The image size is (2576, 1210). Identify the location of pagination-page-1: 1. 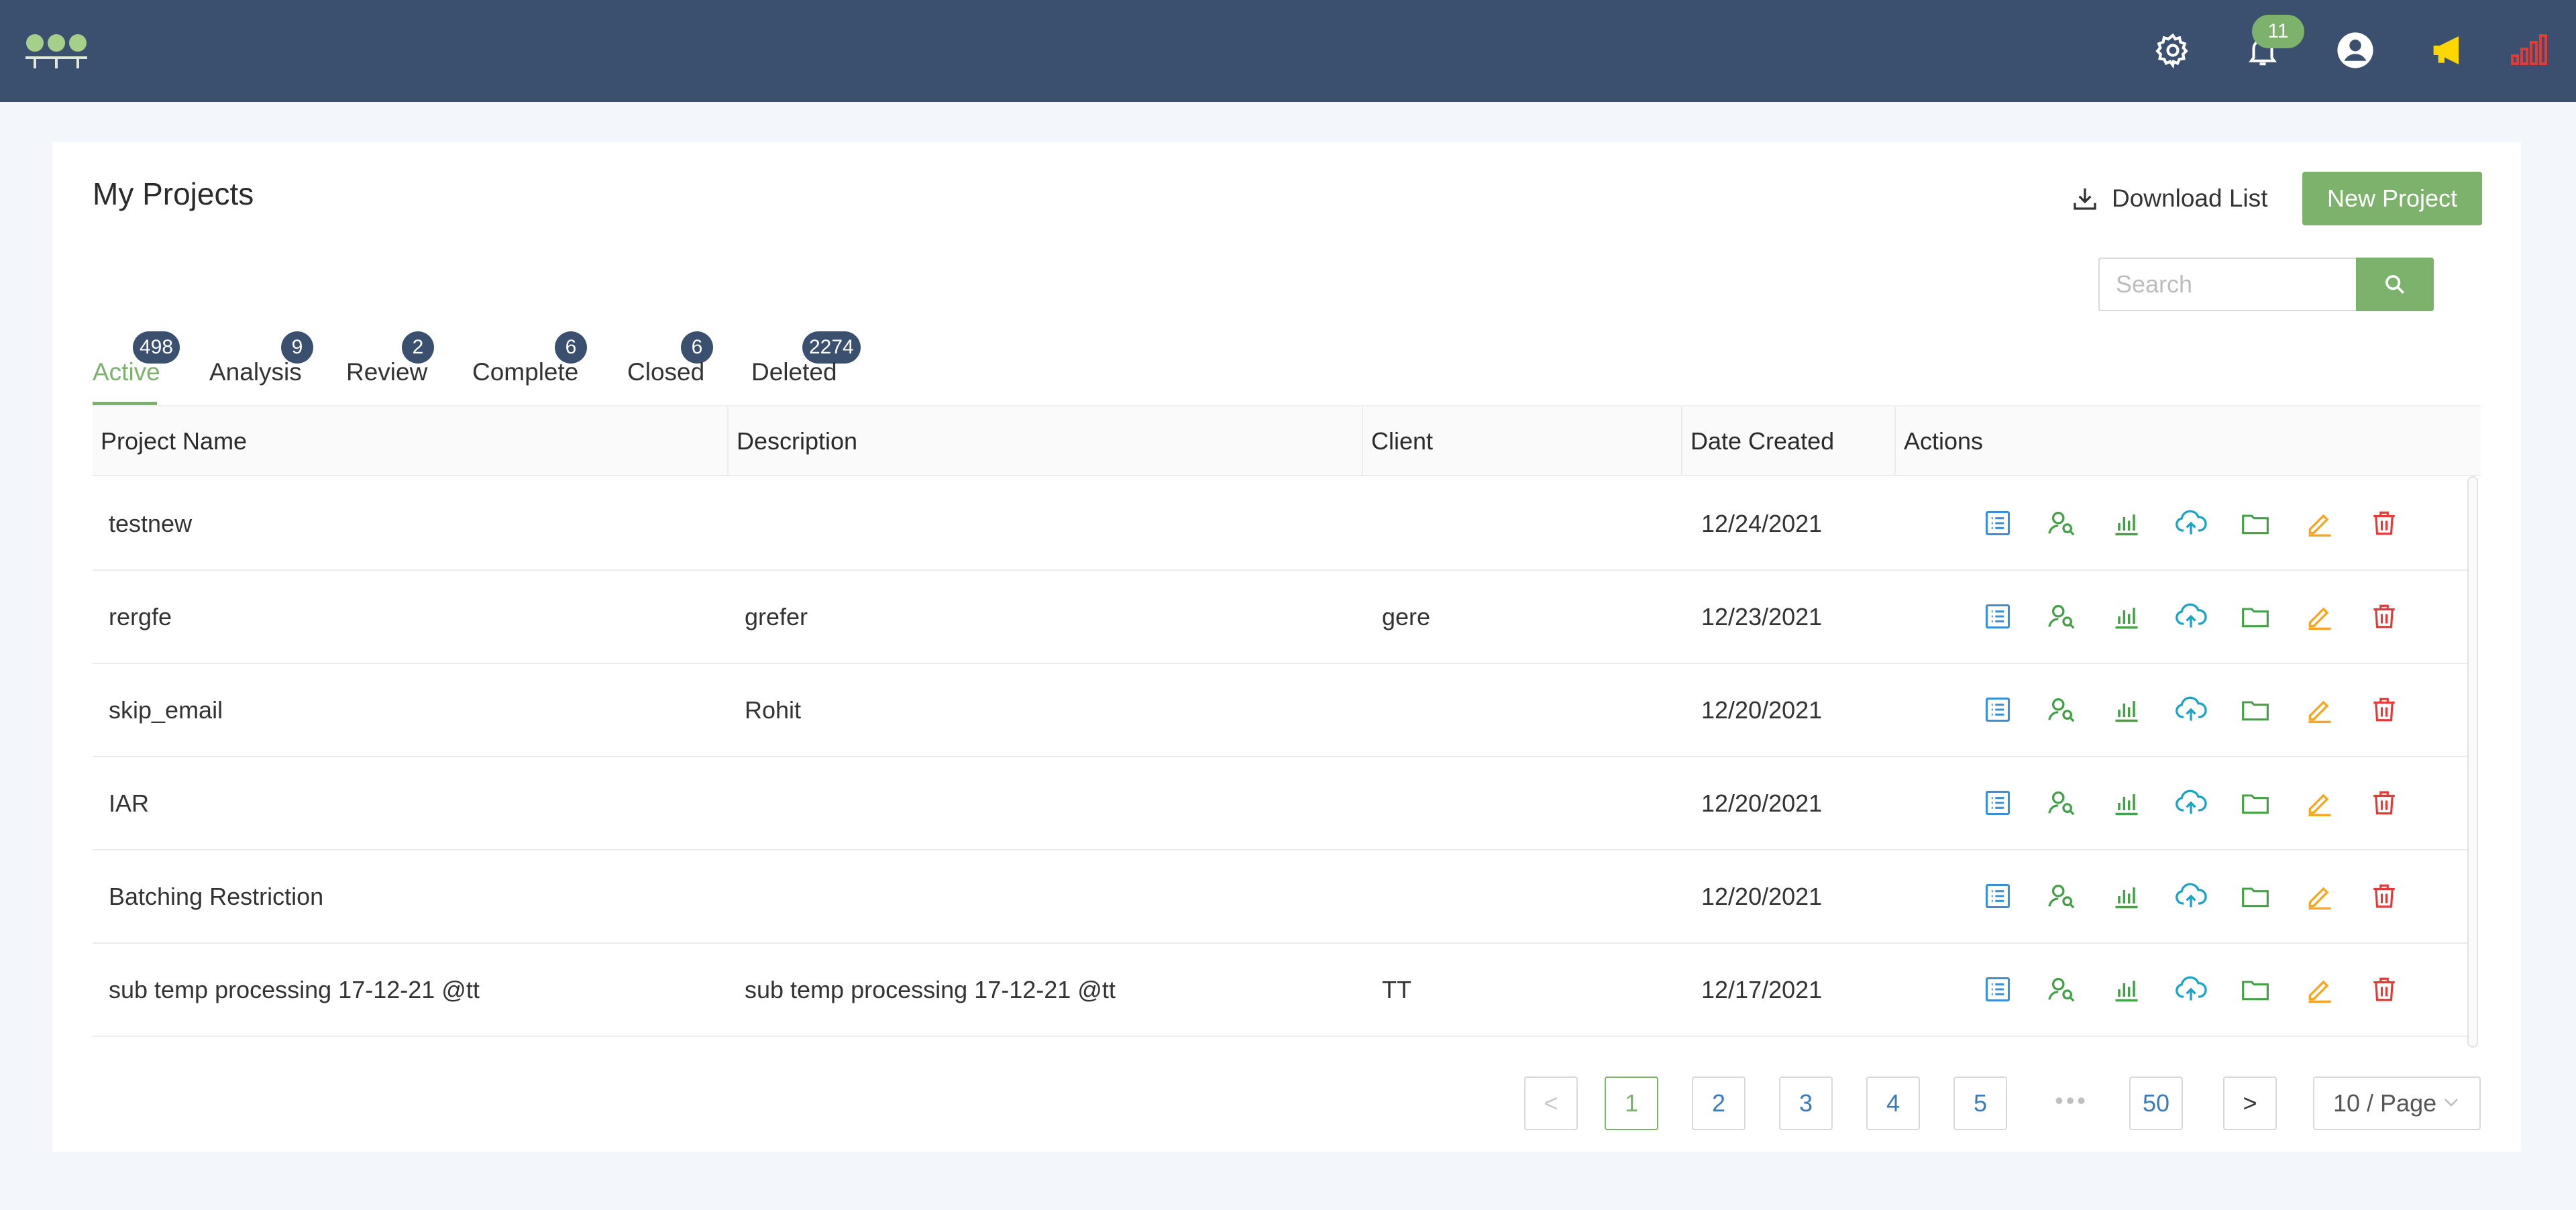
(1631, 1103).